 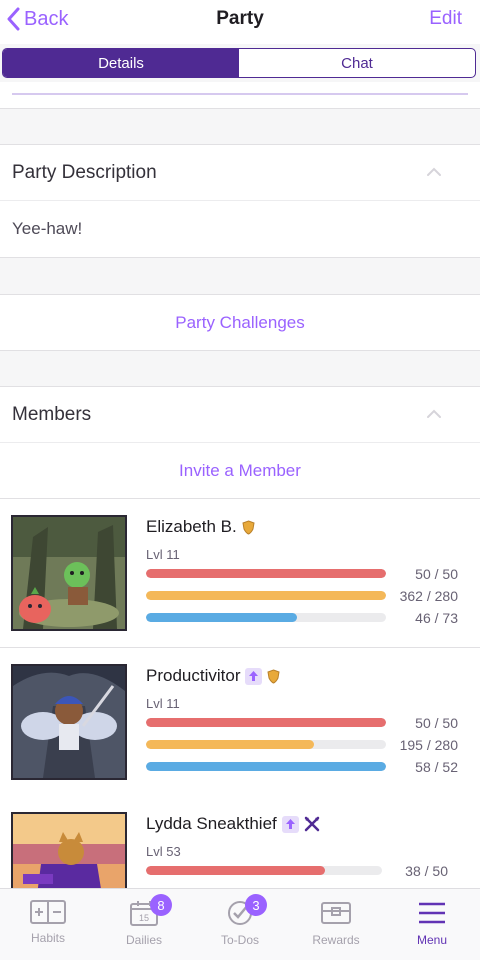 What do you see at coordinates (193, 675) in the screenshot?
I see `member-name-text: Productivitor` at bounding box center [193, 675].